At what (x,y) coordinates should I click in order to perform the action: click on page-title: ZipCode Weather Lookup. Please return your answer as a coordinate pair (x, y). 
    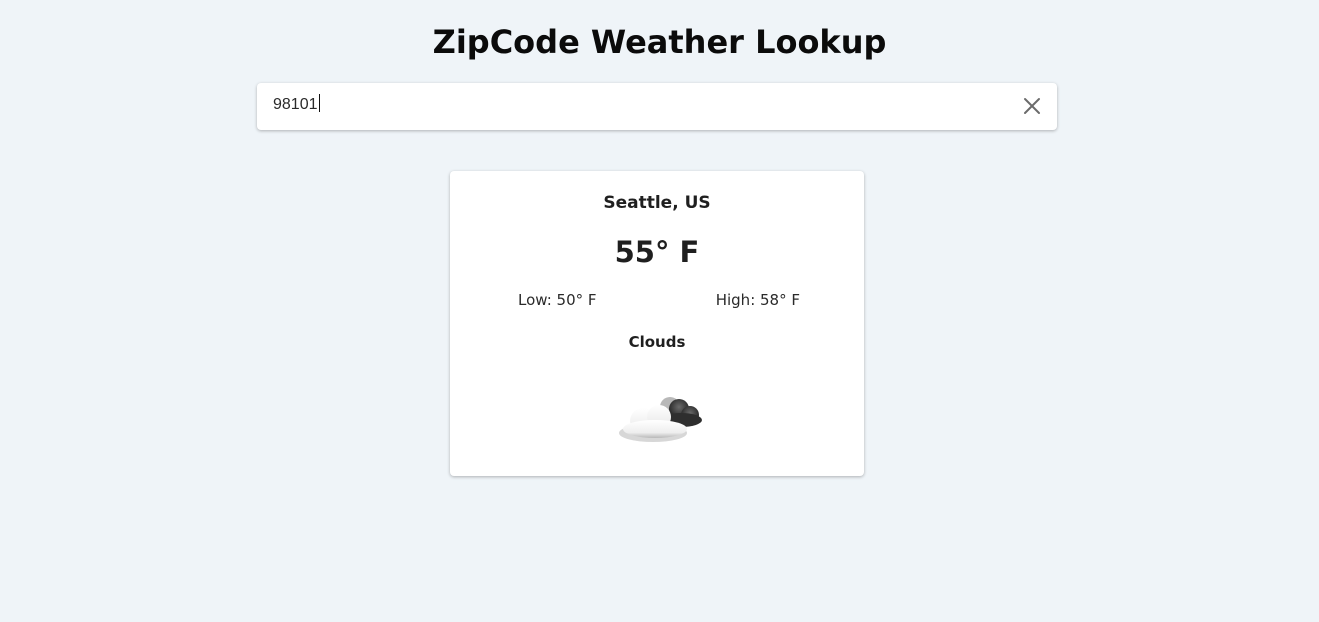
    Looking at the image, I should click on (659, 42).